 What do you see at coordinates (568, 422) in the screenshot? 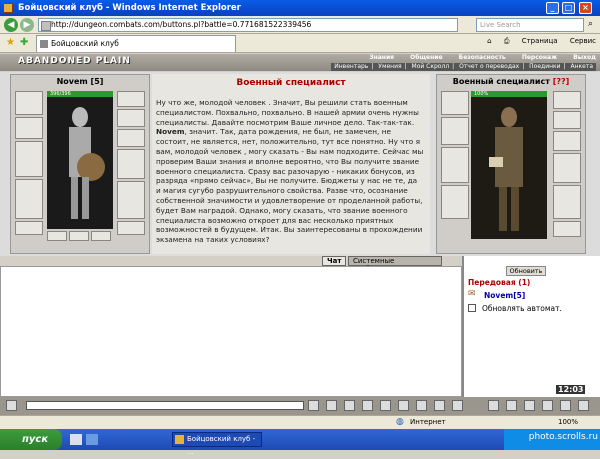
I see `zoom-level: 100%` at bounding box center [568, 422].